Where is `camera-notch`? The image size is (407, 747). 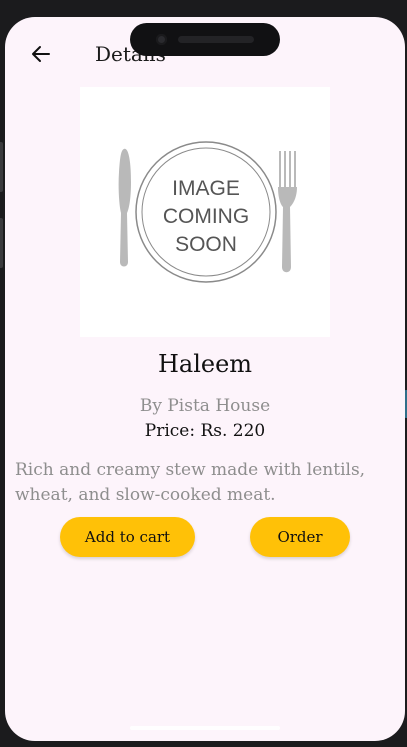 camera-notch is located at coordinates (205, 39).